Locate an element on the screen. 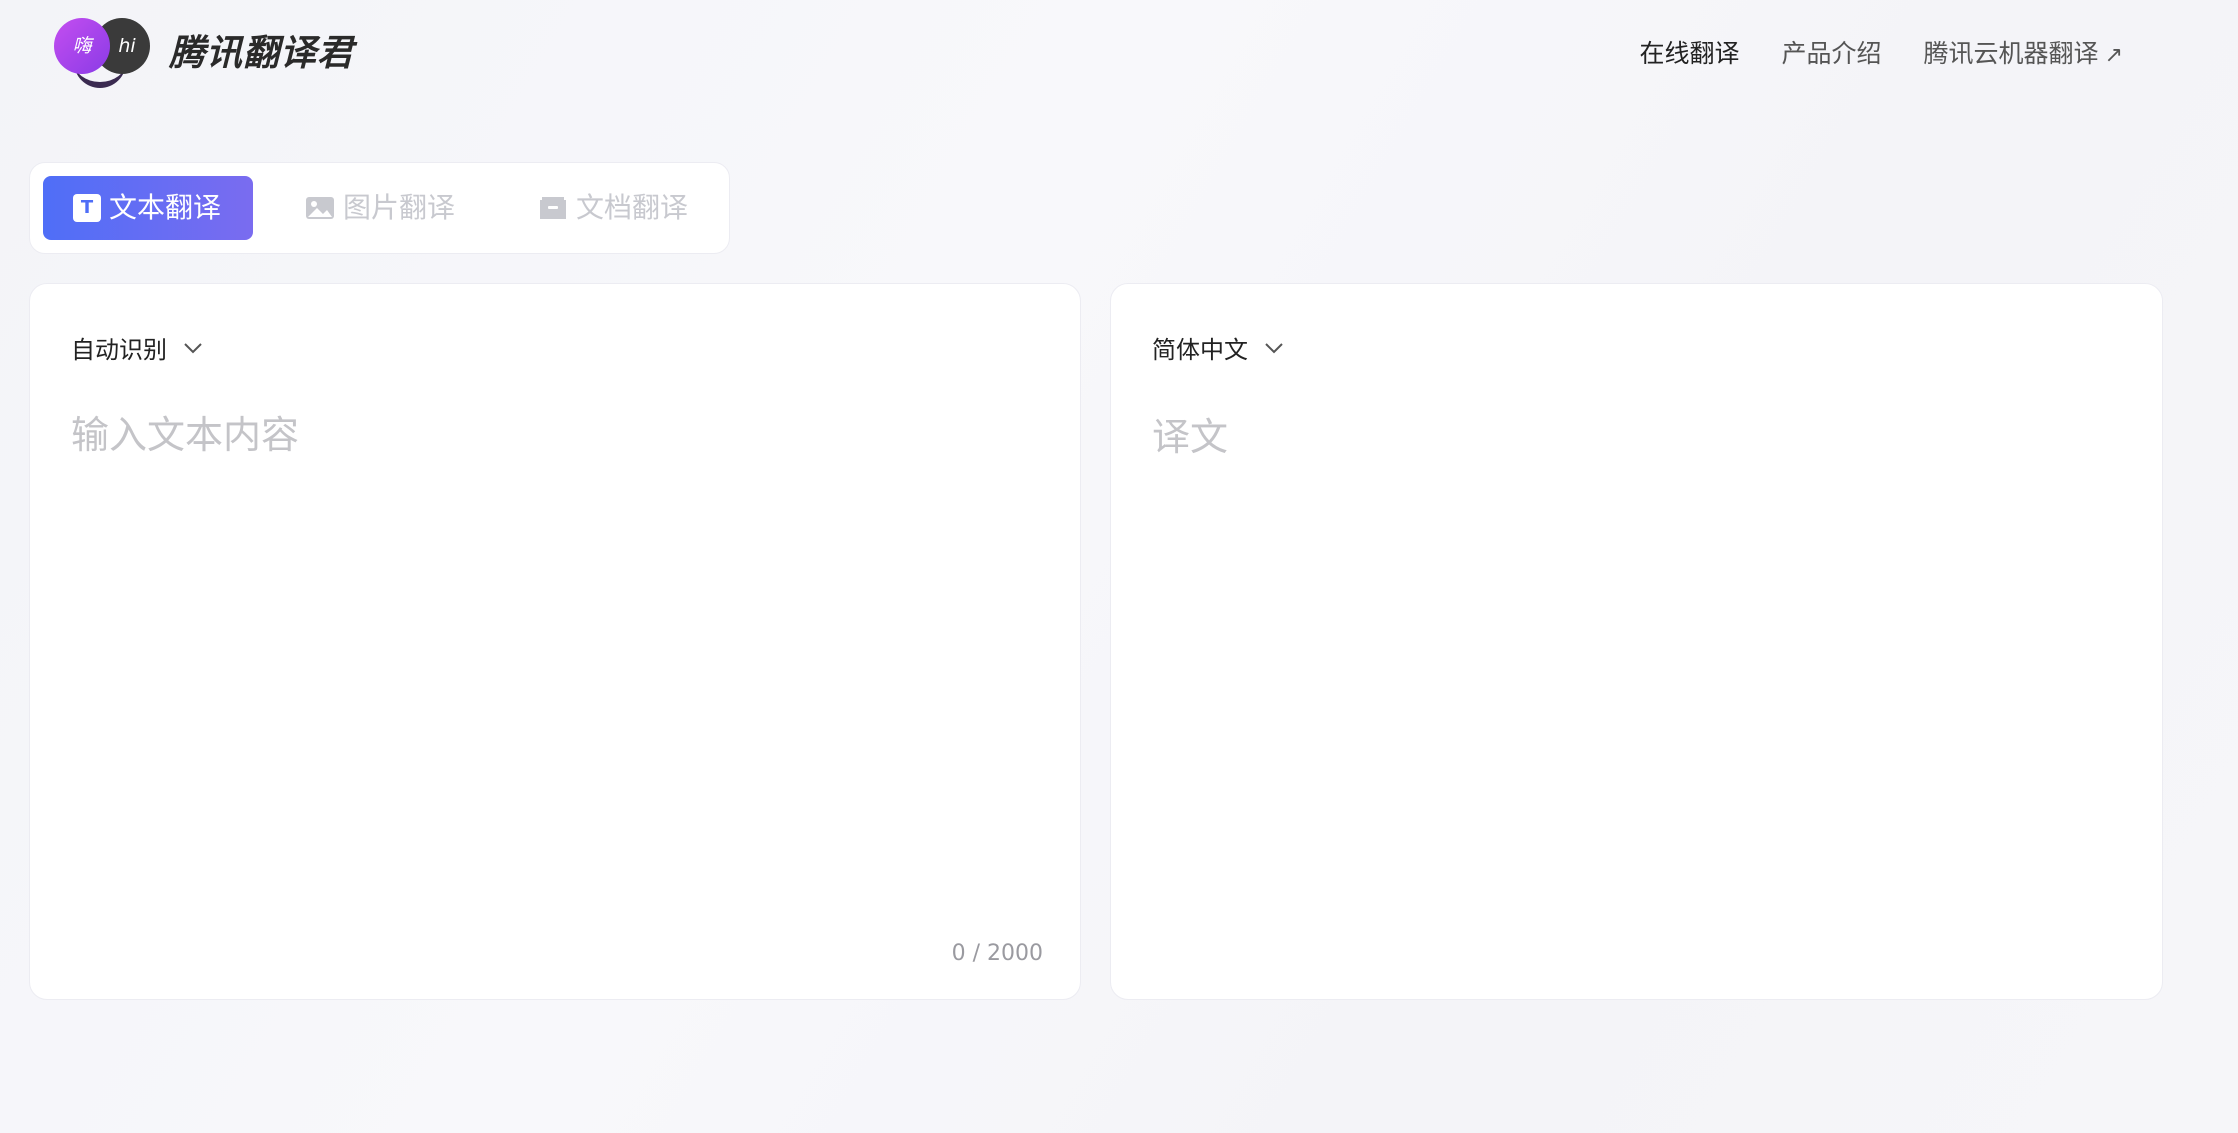 The height and width of the screenshot is (1133, 2238). nav-product-intro: 产品介绍 is located at coordinates (1832, 52).